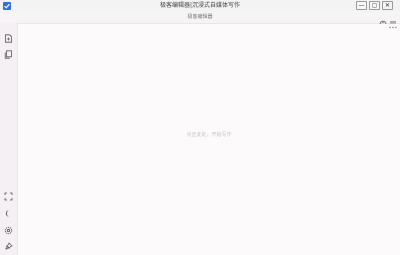 The image size is (400, 255). I want to click on minimize-icon: —, so click(361, 5).